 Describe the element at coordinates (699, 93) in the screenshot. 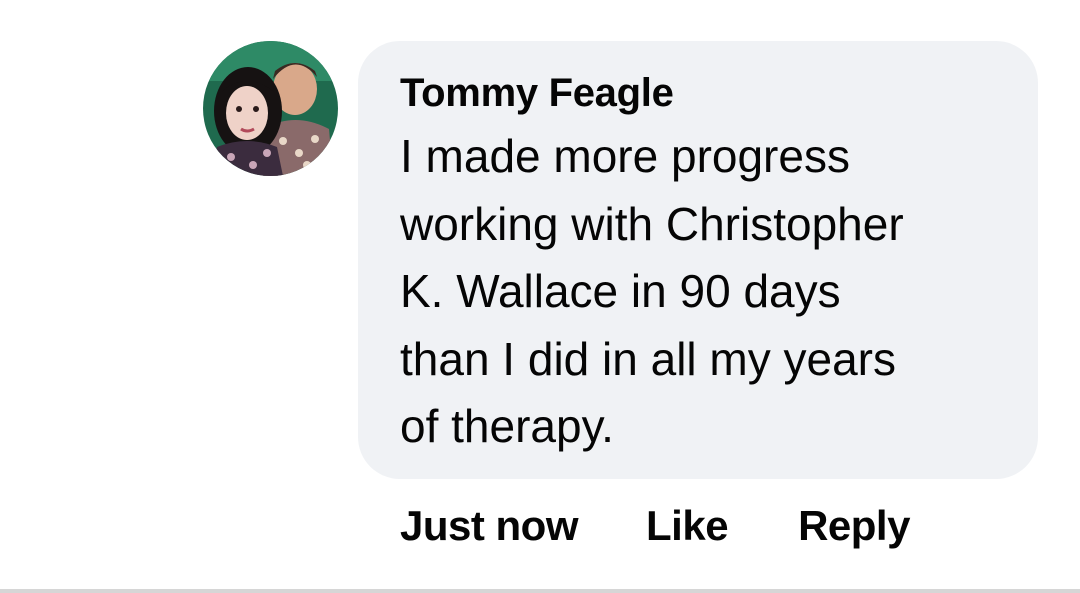

I see `comment-author-name: Tommy Feagle` at that location.